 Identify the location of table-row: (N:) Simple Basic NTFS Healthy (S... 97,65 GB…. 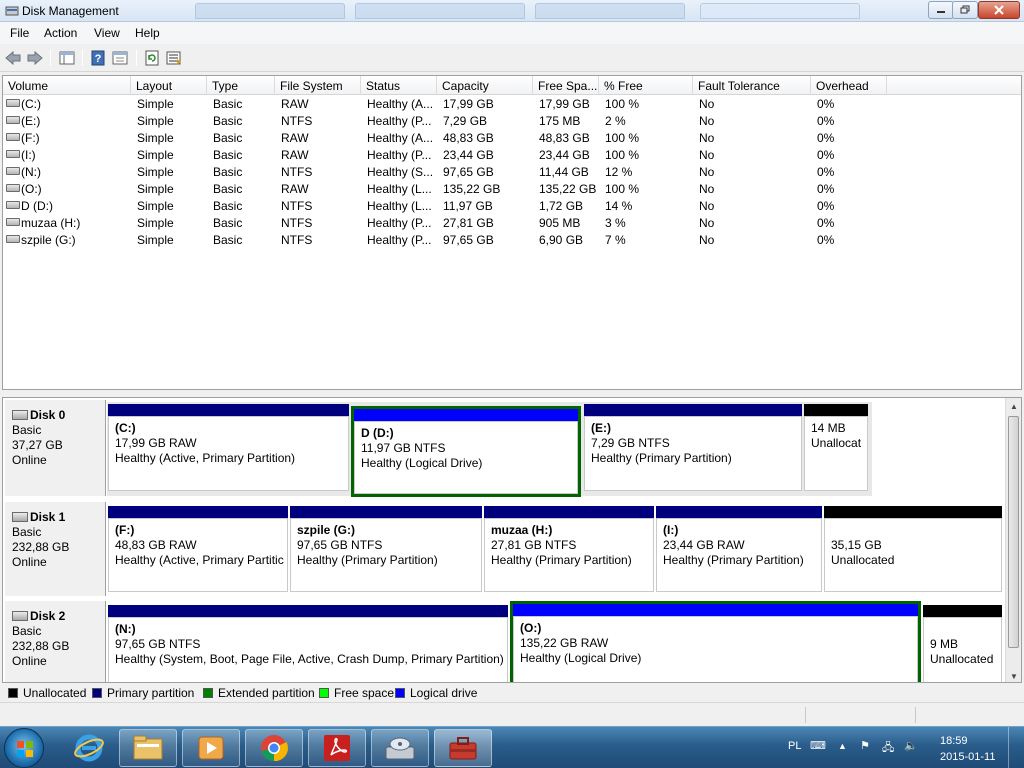
(512, 171).